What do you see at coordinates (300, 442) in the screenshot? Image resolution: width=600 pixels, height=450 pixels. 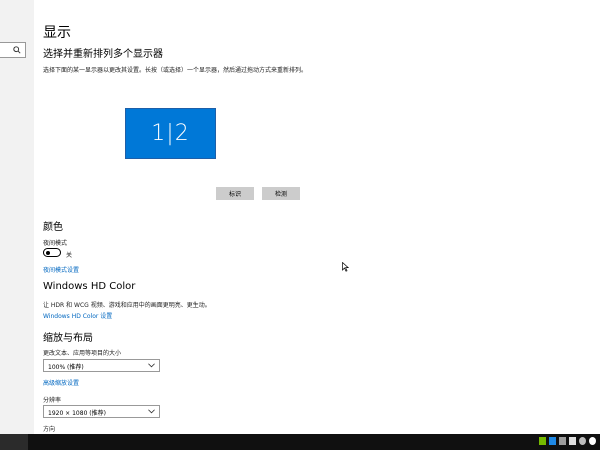 I see `taskbar` at bounding box center [300, 442].